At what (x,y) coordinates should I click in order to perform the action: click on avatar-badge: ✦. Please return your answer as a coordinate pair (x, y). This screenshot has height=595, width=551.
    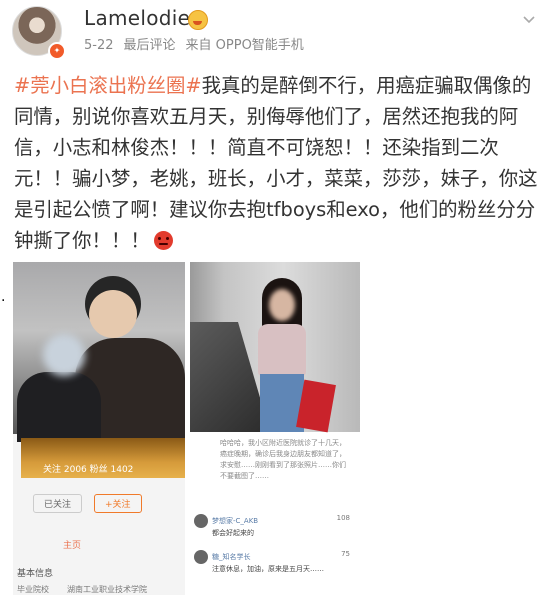
    Looking at the image, I should click on (57, 51).